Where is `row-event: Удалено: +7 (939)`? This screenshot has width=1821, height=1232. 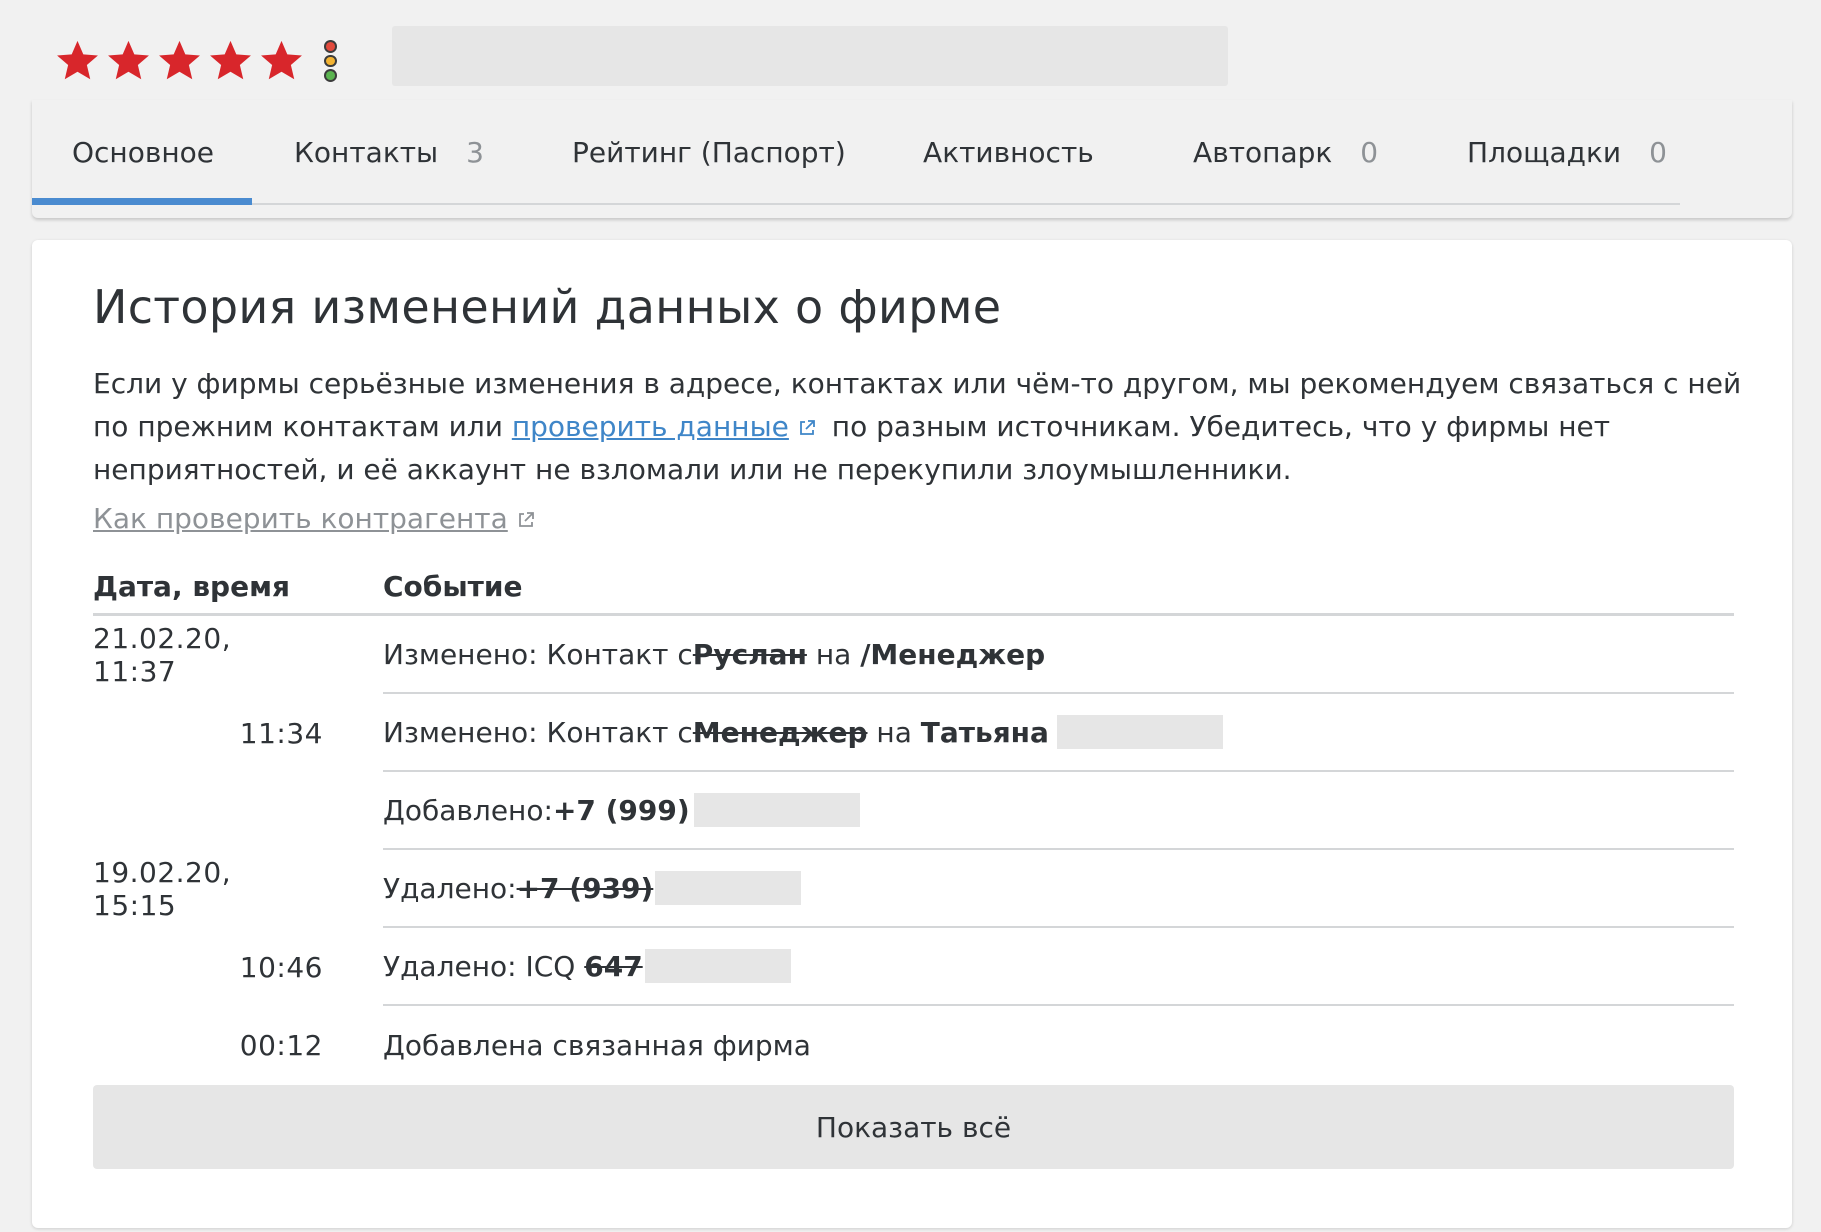 row-event: Удалено: +7 (939) is located at coordinates (1058, 889).